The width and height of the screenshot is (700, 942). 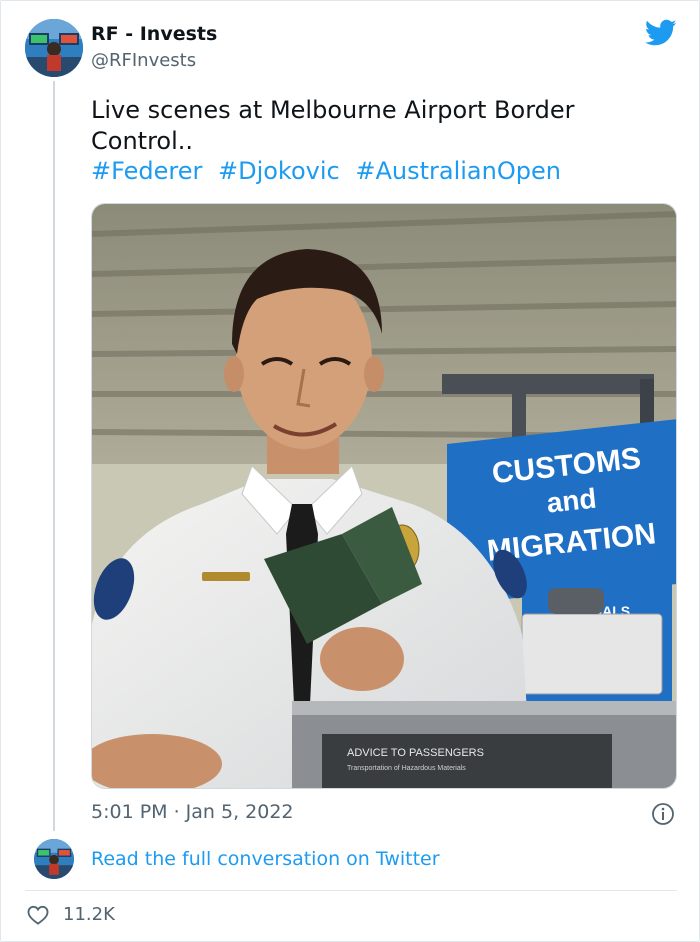 What do you see at coordinates (154, 34) in the screenshot?
I see `author-name: RF - Invests` at bounding box center [154, 34].